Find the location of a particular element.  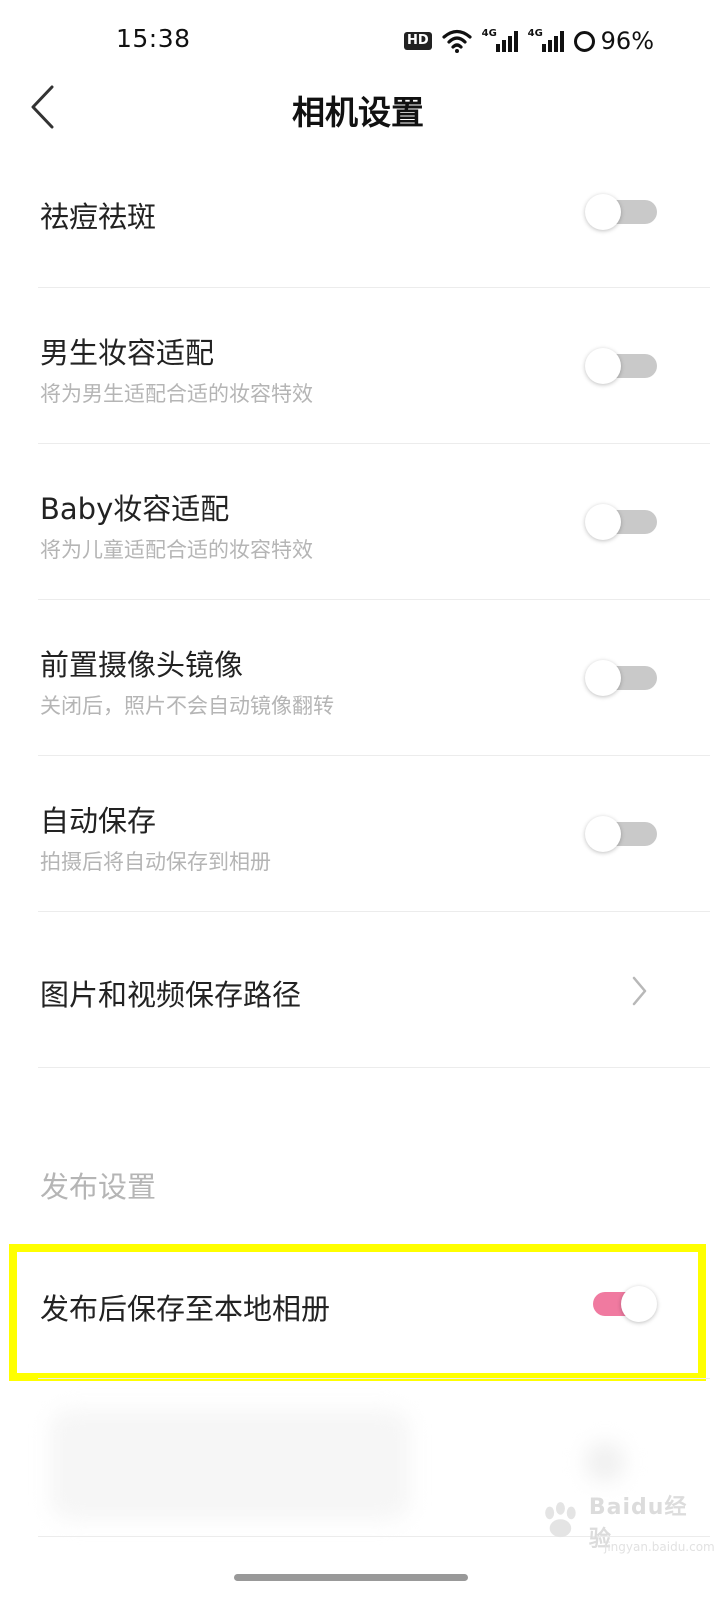

network-type-label-2: 4G is located at coordinates (535, 33).